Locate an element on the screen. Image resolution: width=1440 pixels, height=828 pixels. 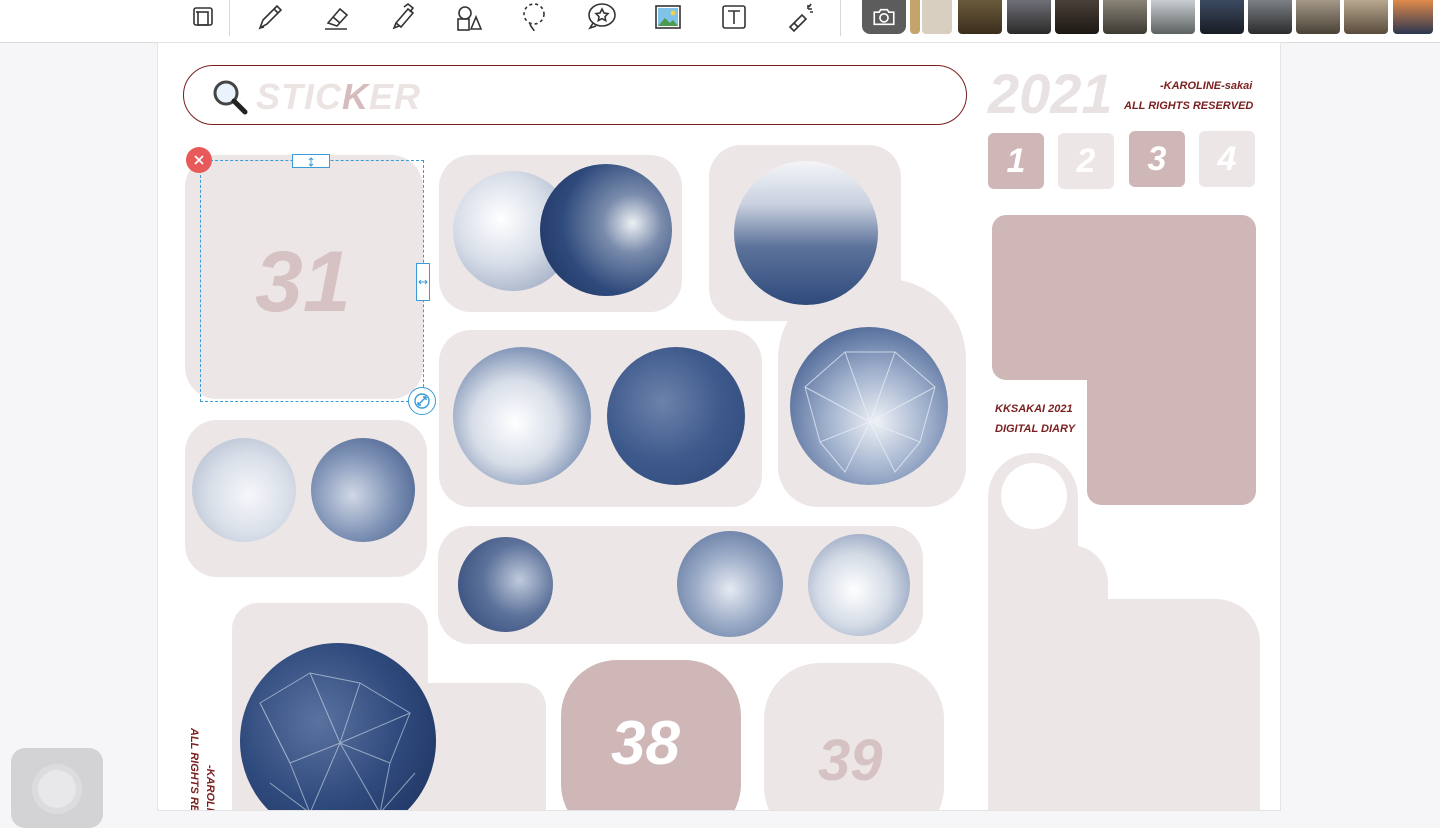
brand-label: KKSAKAI 2021 is located at coordinates (1034, 409).